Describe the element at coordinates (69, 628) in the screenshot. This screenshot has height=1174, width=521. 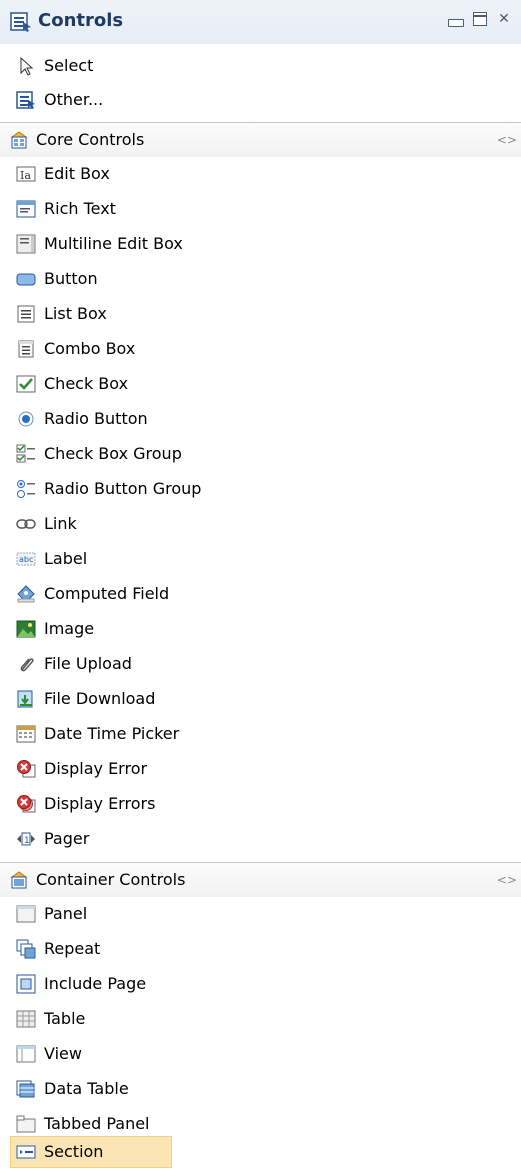
I see `palette-item-label: Image` at that location.